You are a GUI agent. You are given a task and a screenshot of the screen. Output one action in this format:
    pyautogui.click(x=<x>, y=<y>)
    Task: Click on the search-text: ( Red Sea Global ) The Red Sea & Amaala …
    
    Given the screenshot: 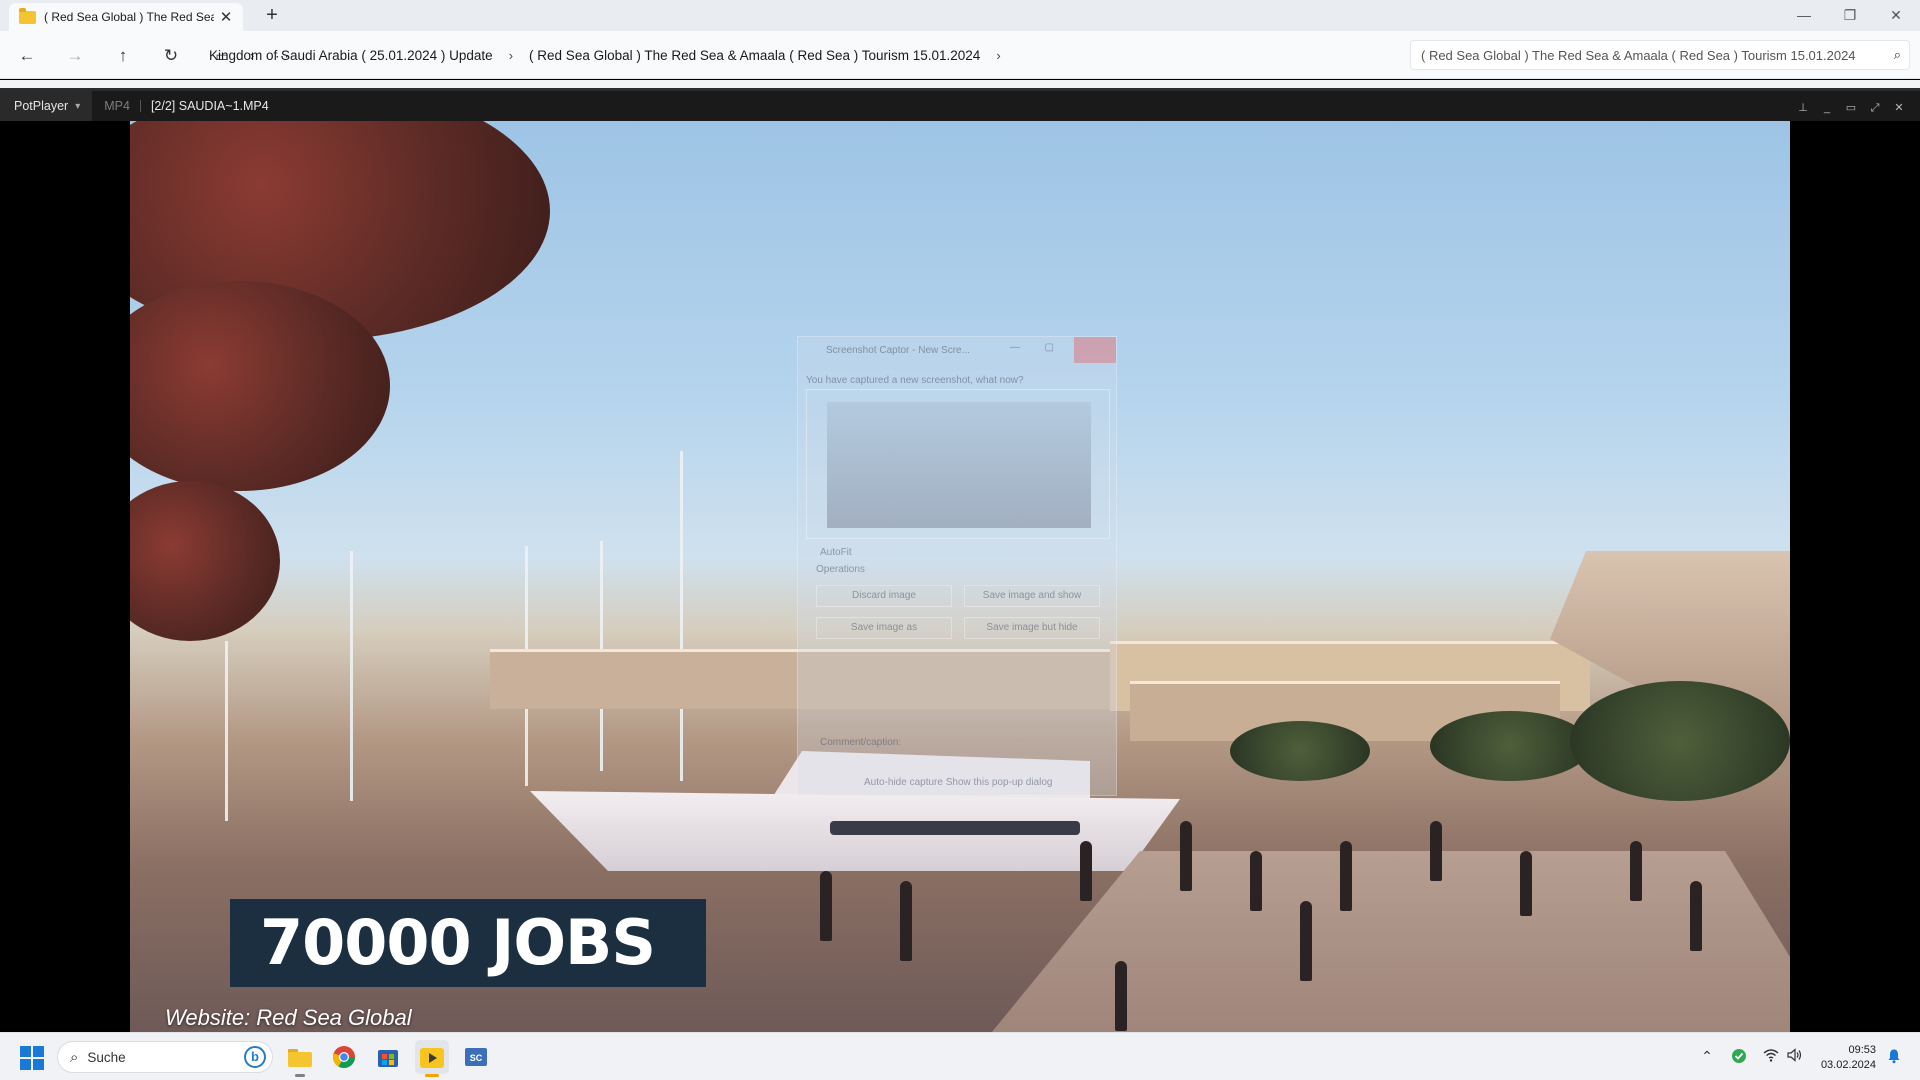 What is the action you would take?
    pyautogui.click(x=1638, y=55)
    